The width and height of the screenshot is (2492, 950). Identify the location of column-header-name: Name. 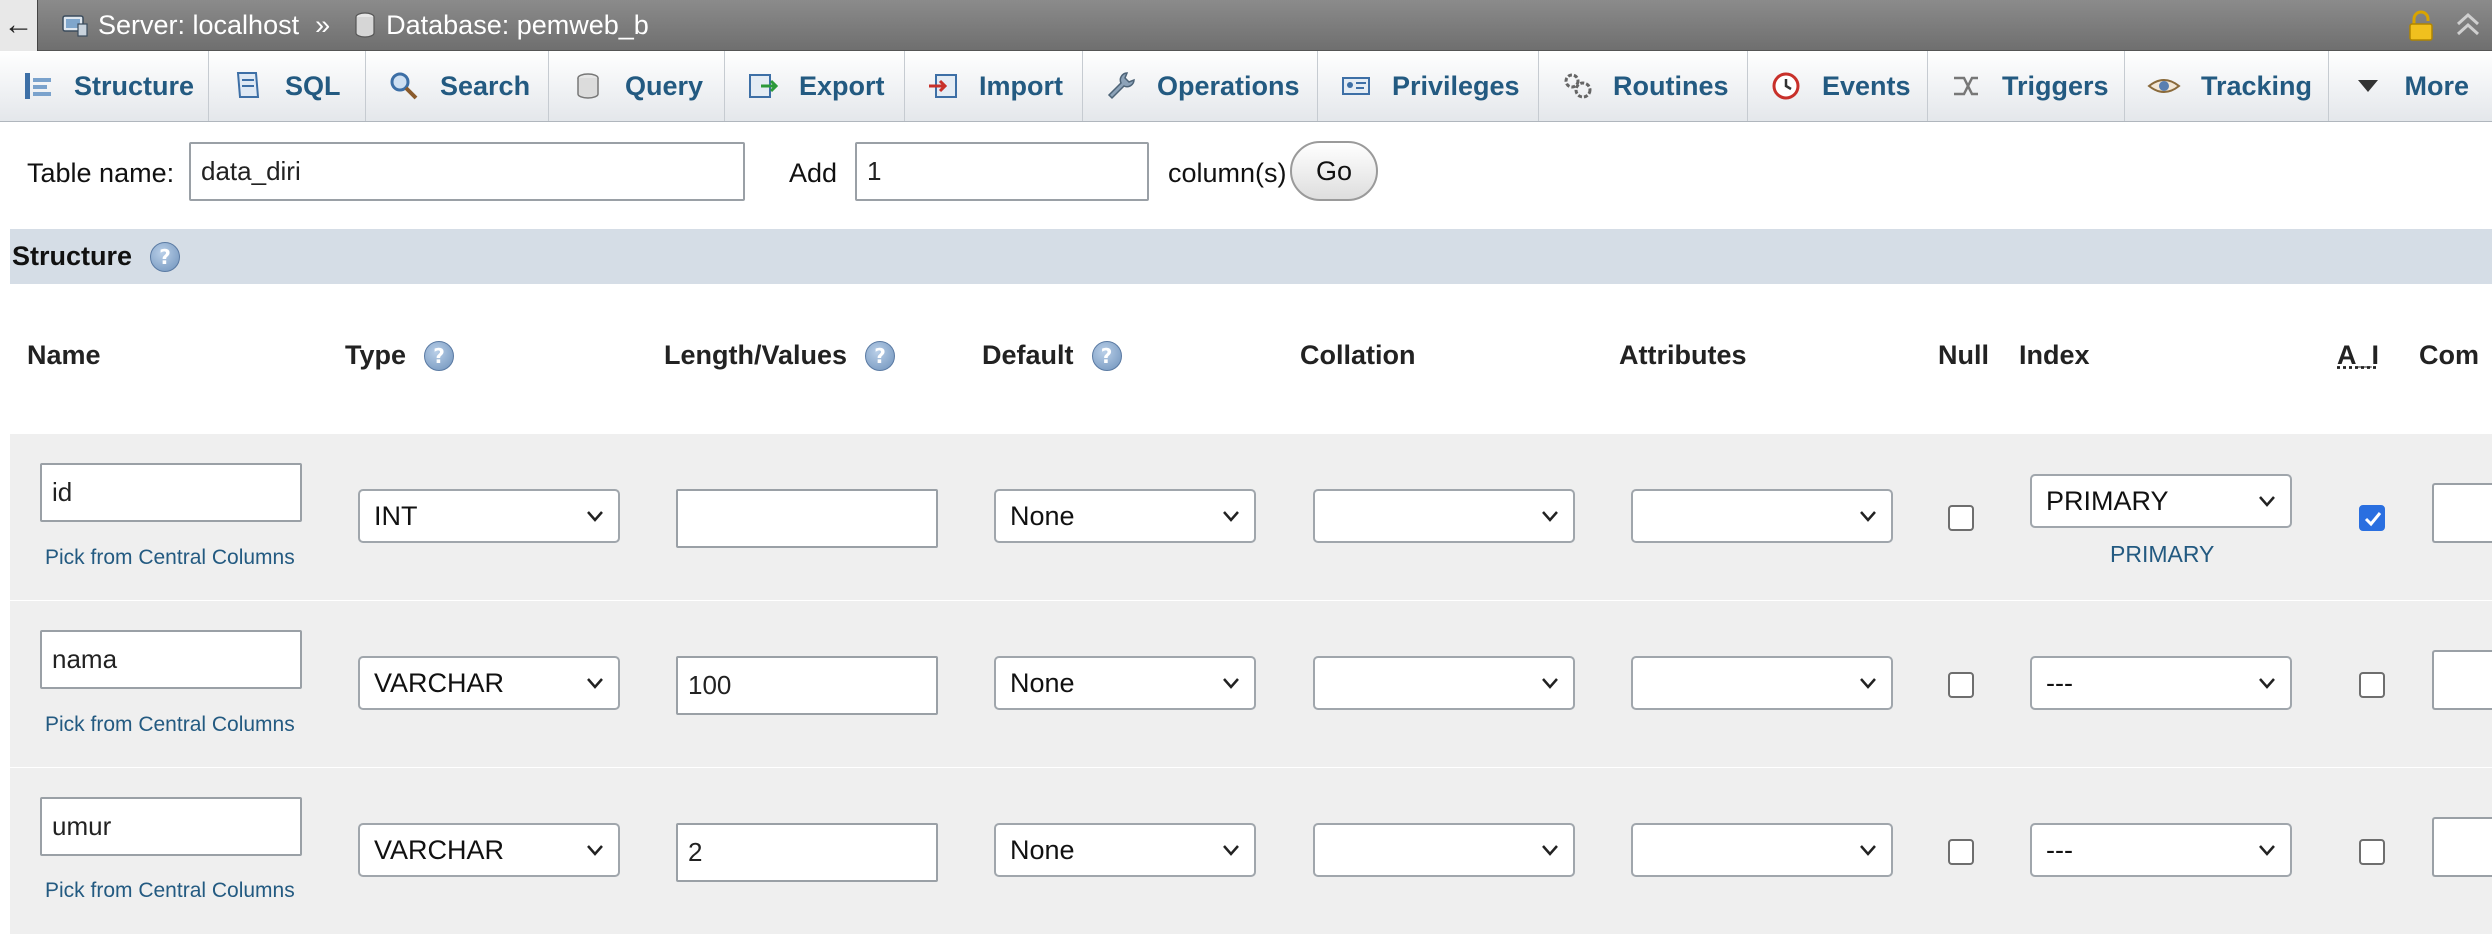
(64, 355).